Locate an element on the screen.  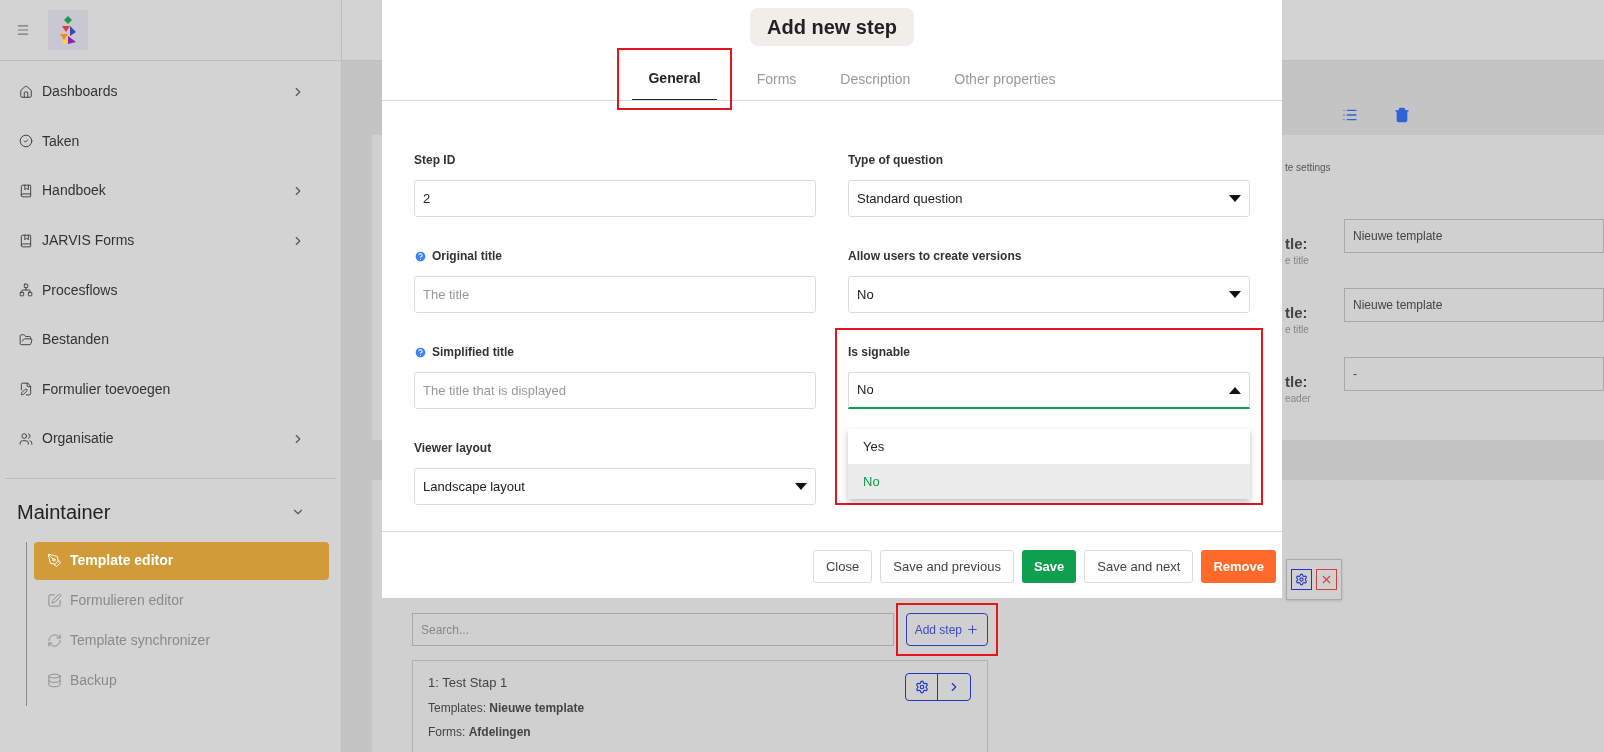
sidebar-item: JARVIS Forms is located at coordinates (170, 240).